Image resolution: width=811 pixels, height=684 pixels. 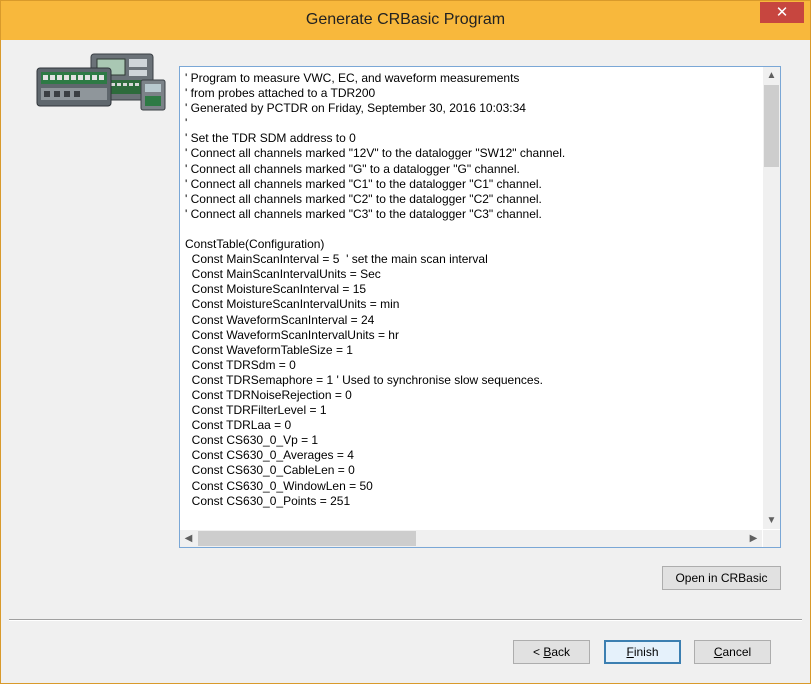 What do you see at coordinates (270, 138) in the screenshot?
I see `code-line: ' Set the TDR SDM address to 0` at bounding box center [270, 138].